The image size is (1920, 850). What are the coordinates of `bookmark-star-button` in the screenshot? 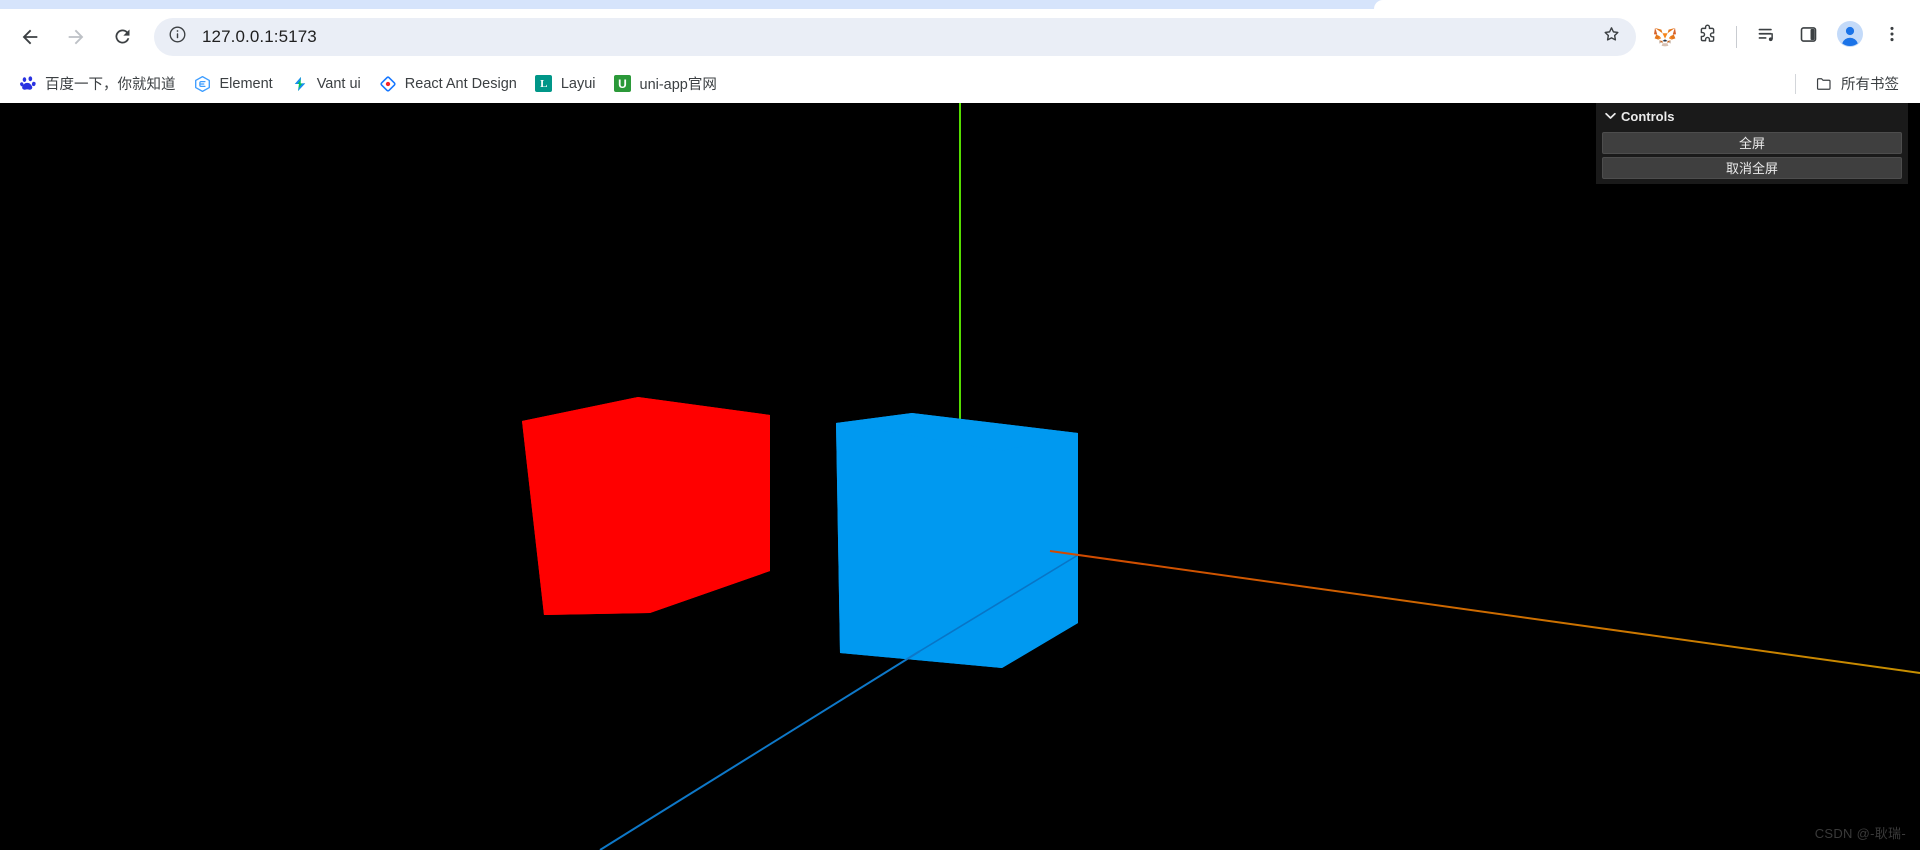 It's located at (1611, 37).